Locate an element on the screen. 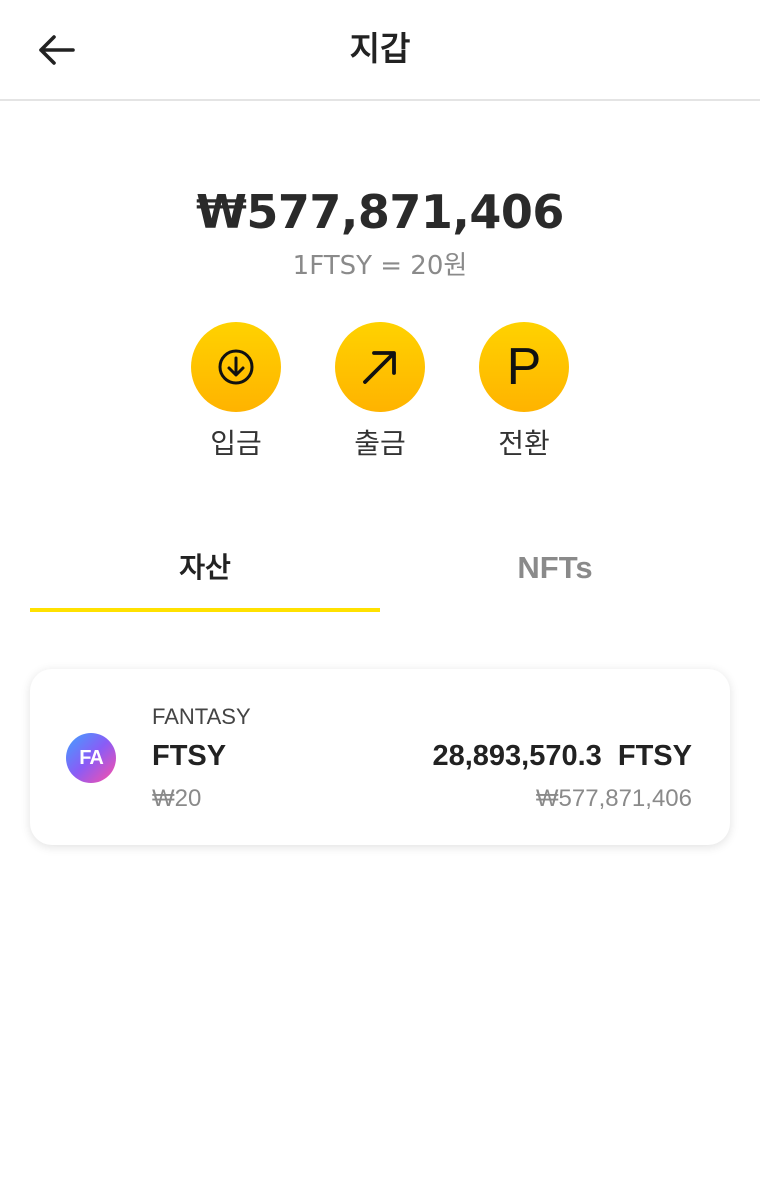 Image resolution: width=760 pixels, height=1190 pixels. convert-icon-circle: P is located at coordinates (524, 367).